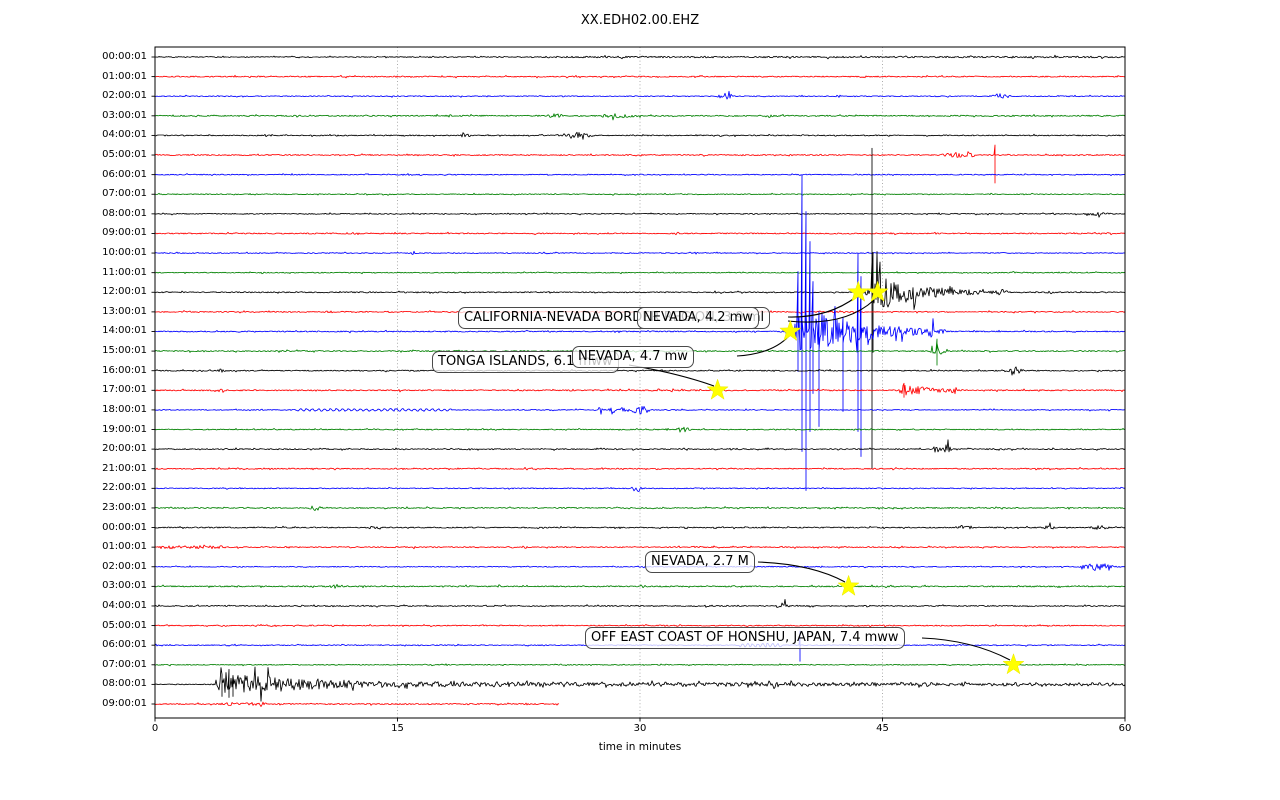 The height and width of the screenshot is (800, 1280). Describe the element at coordinates (700, 562) in the screenshot. I see `event-label: NEVADA, 2.7 M` at that location.